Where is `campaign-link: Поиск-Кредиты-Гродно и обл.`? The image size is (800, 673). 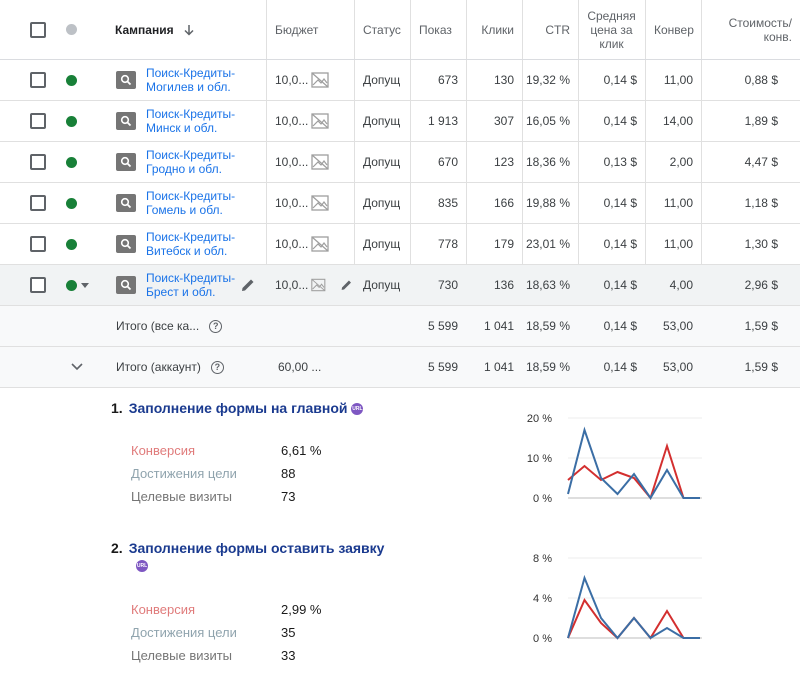
campaign-link: Поиск-Кредиты-Гродно и обл. is located at coordinates (196, 162).